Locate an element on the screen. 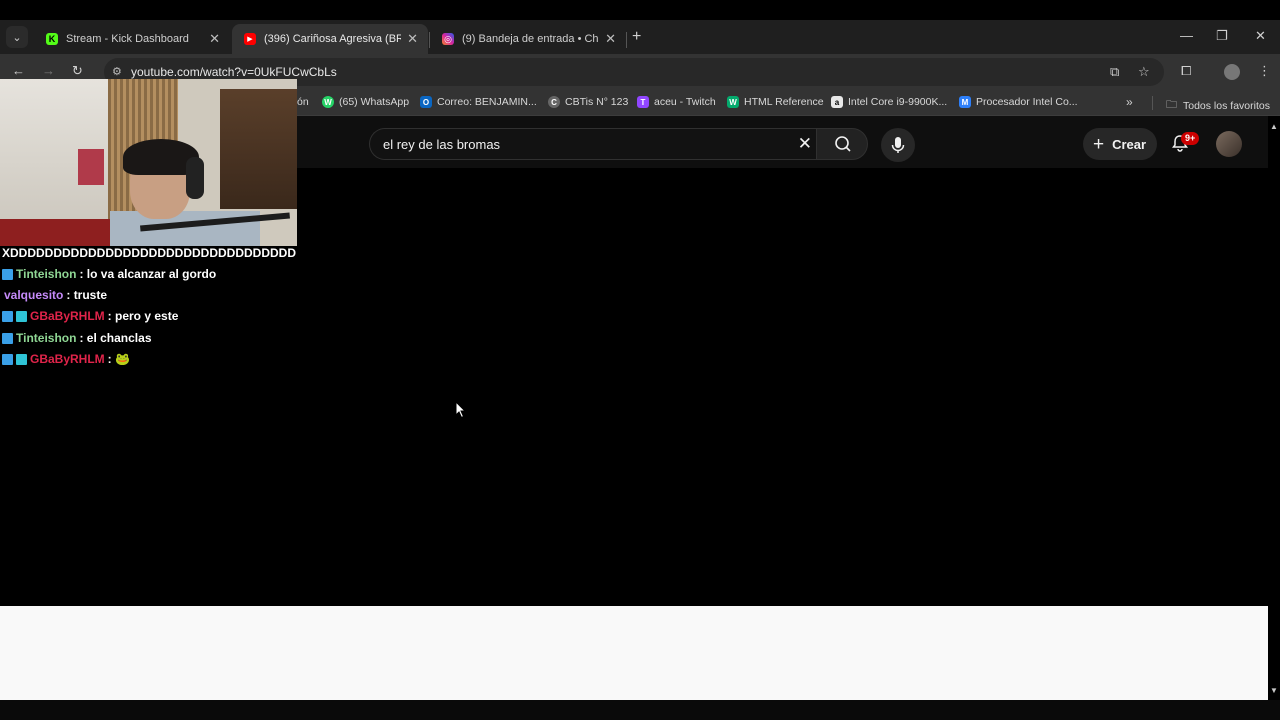 Image resolution: width=1280 pixels, height=720 pixels. back-arrow-icon: ← is located at coordinates (18, 70).